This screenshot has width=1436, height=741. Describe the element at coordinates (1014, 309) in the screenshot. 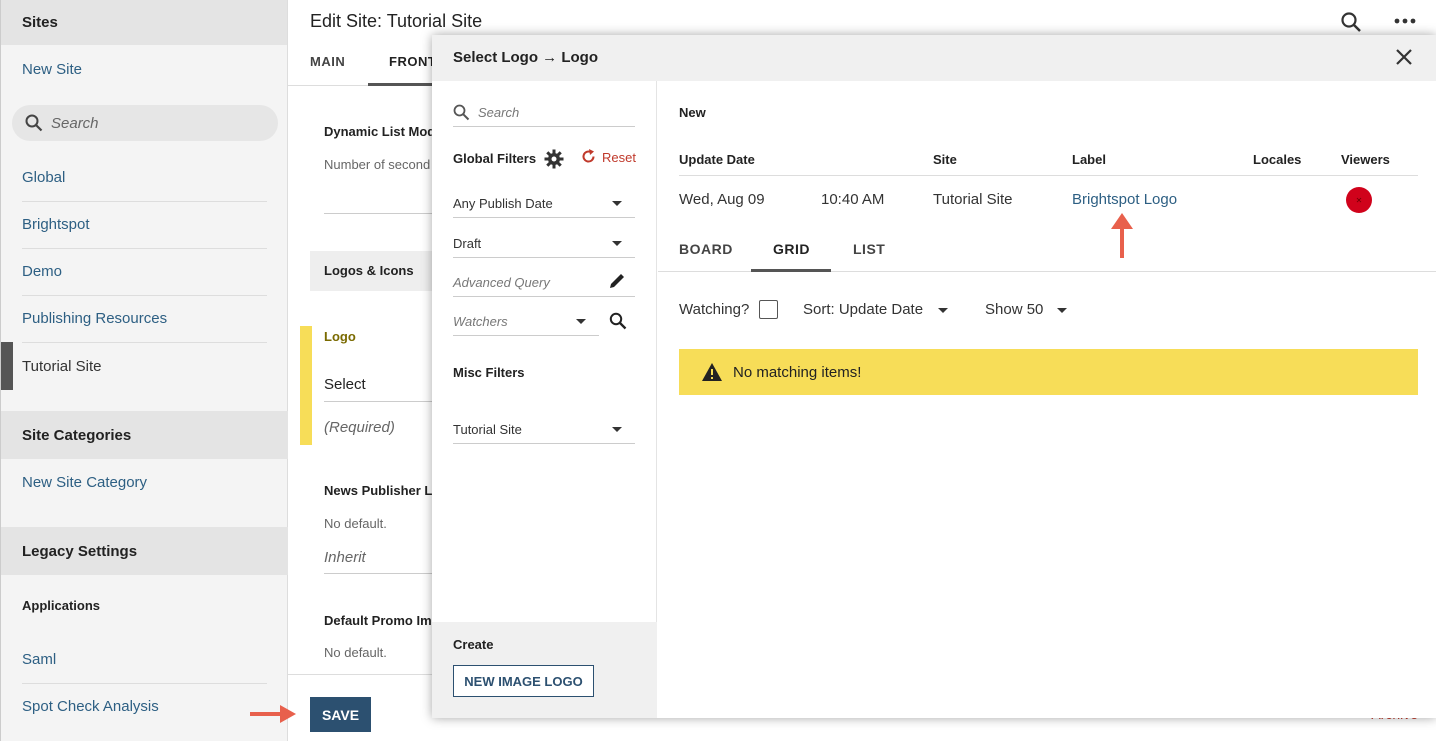

I see `show-count-value: Show 50` at that location.